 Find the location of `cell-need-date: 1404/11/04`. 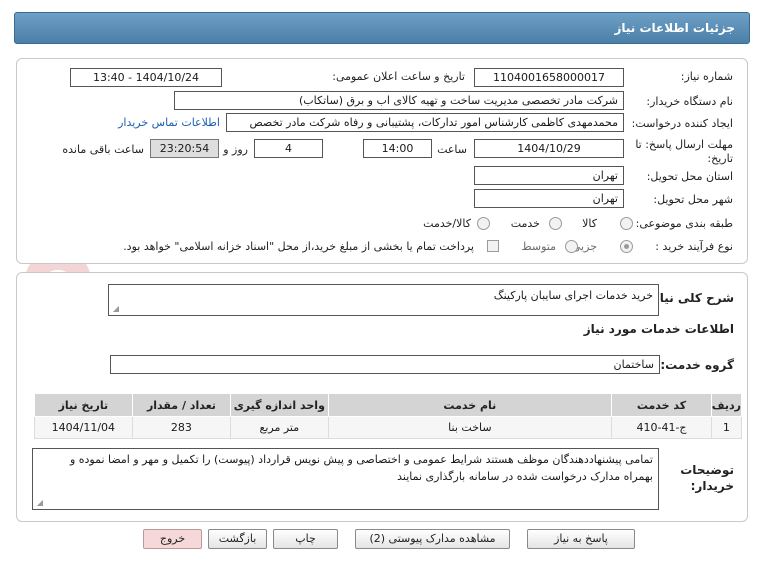

cell-need-date: 1404/11/04 is located at coordinates (83, 427).